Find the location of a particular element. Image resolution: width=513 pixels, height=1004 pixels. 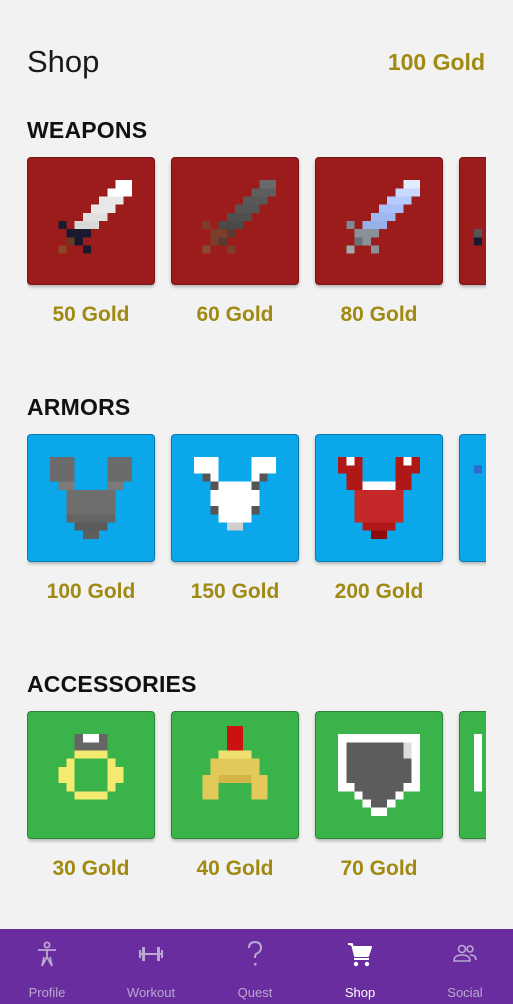

shop-item-armor: 200 Gold is located at coordinates (379, 519).